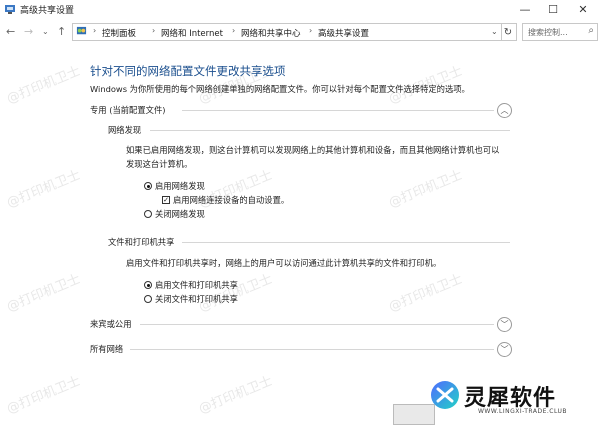  I want to click on profile-private-label: 专用 (当前配置文件), so click(128, 110).